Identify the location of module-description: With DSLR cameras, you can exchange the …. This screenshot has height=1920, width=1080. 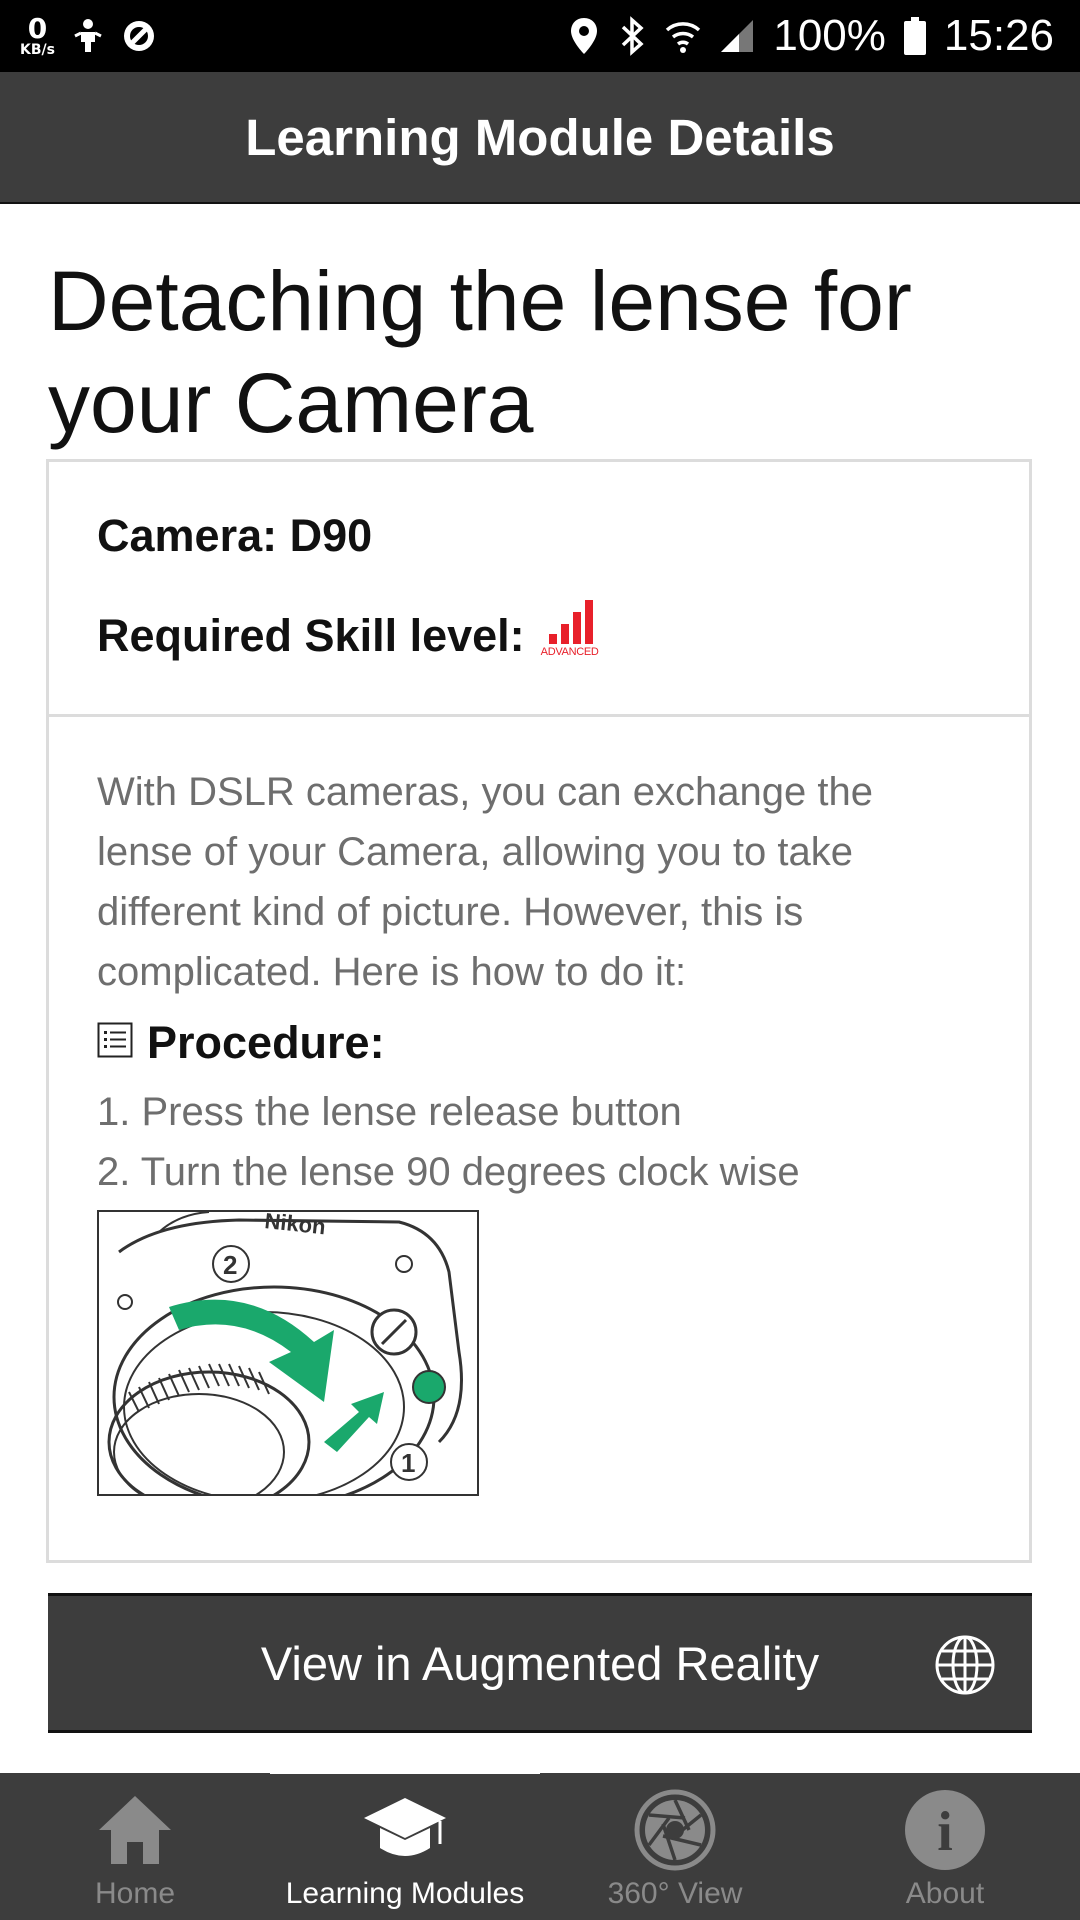
(485, 882).